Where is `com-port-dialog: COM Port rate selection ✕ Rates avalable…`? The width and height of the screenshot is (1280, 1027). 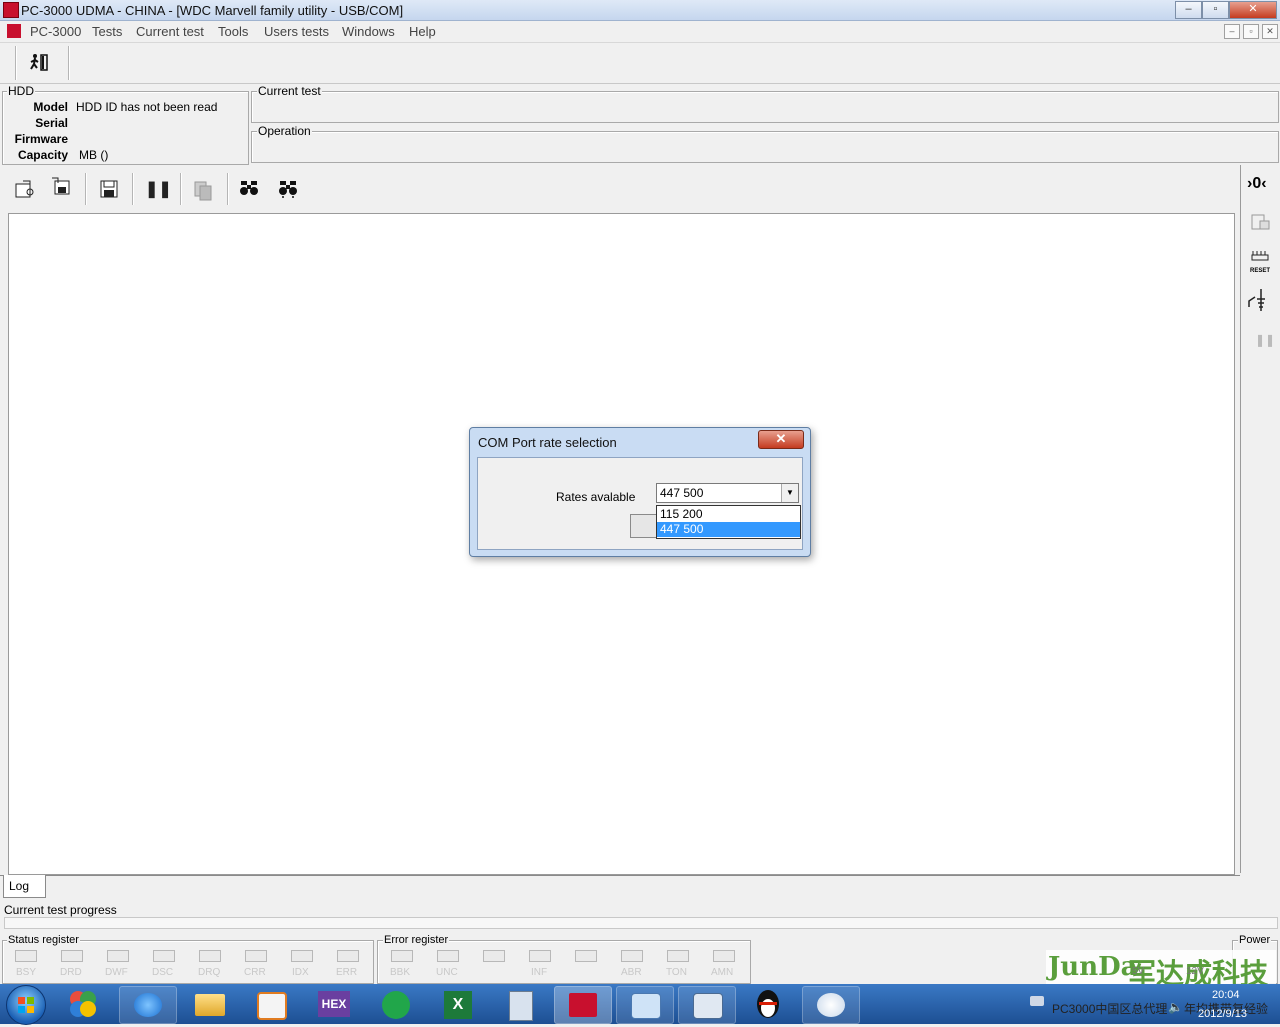 com-port-dialog: COM Port rate selection ✕ Rates avalable… is located at coordinates (640, 492).